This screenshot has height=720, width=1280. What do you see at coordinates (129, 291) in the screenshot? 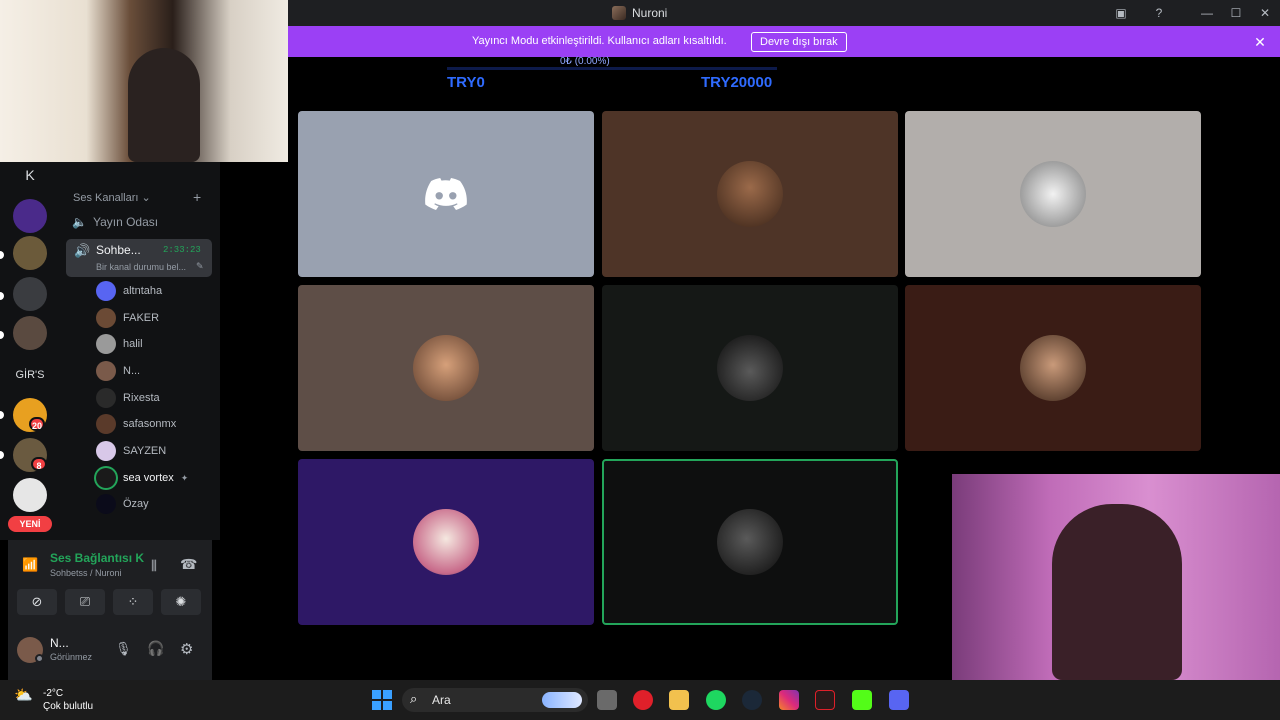
I see `member-altntaha: altntaha` at bounding box center [129, 291].